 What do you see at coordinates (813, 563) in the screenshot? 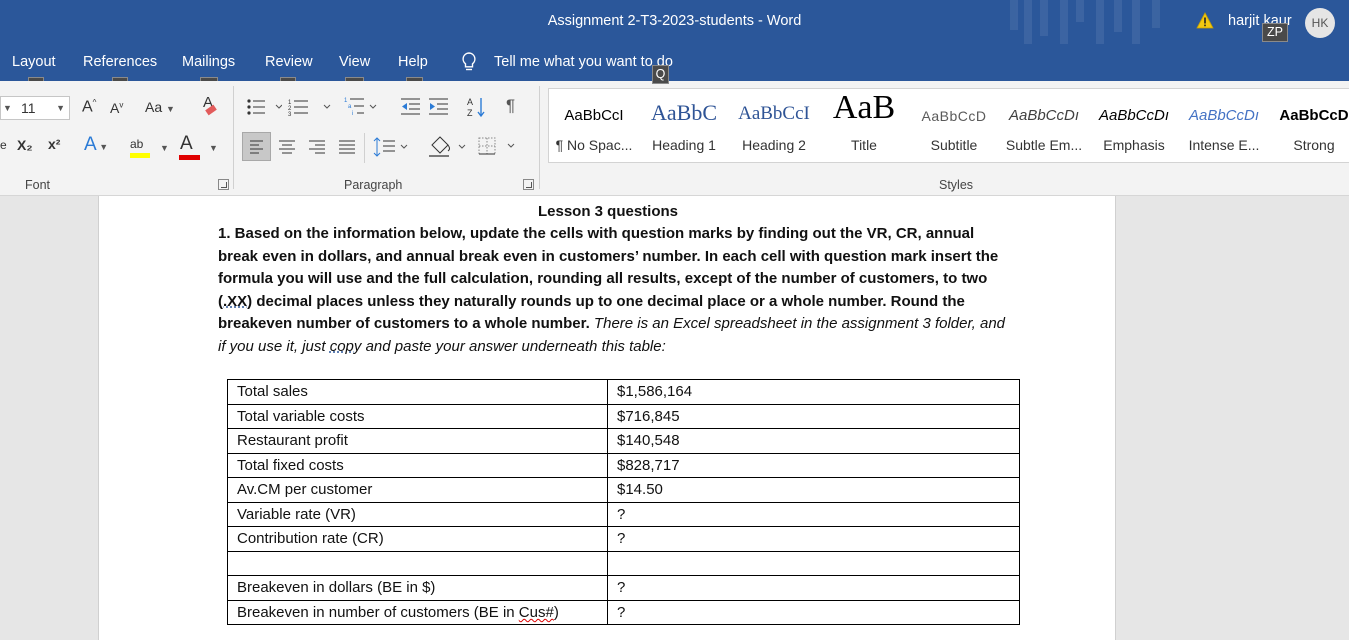
I see `row-value` at bounding box center [813, 563].